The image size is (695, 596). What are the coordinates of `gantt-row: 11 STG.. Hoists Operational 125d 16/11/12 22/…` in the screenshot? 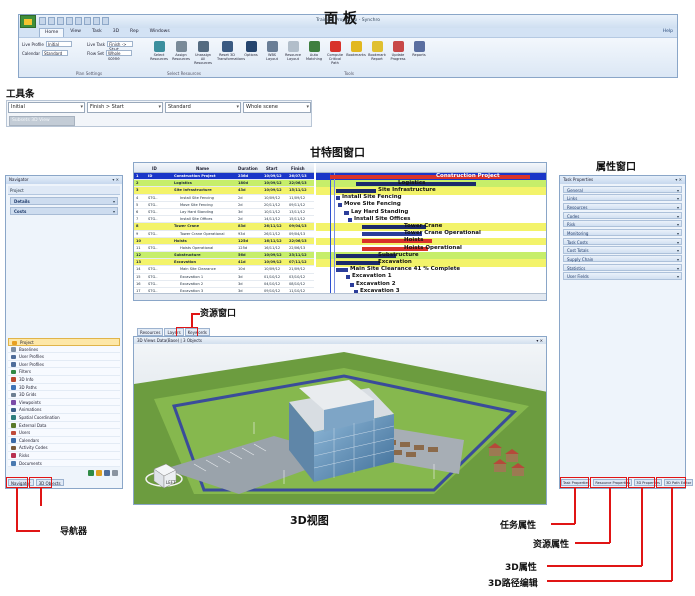 It's located at (224, 248).